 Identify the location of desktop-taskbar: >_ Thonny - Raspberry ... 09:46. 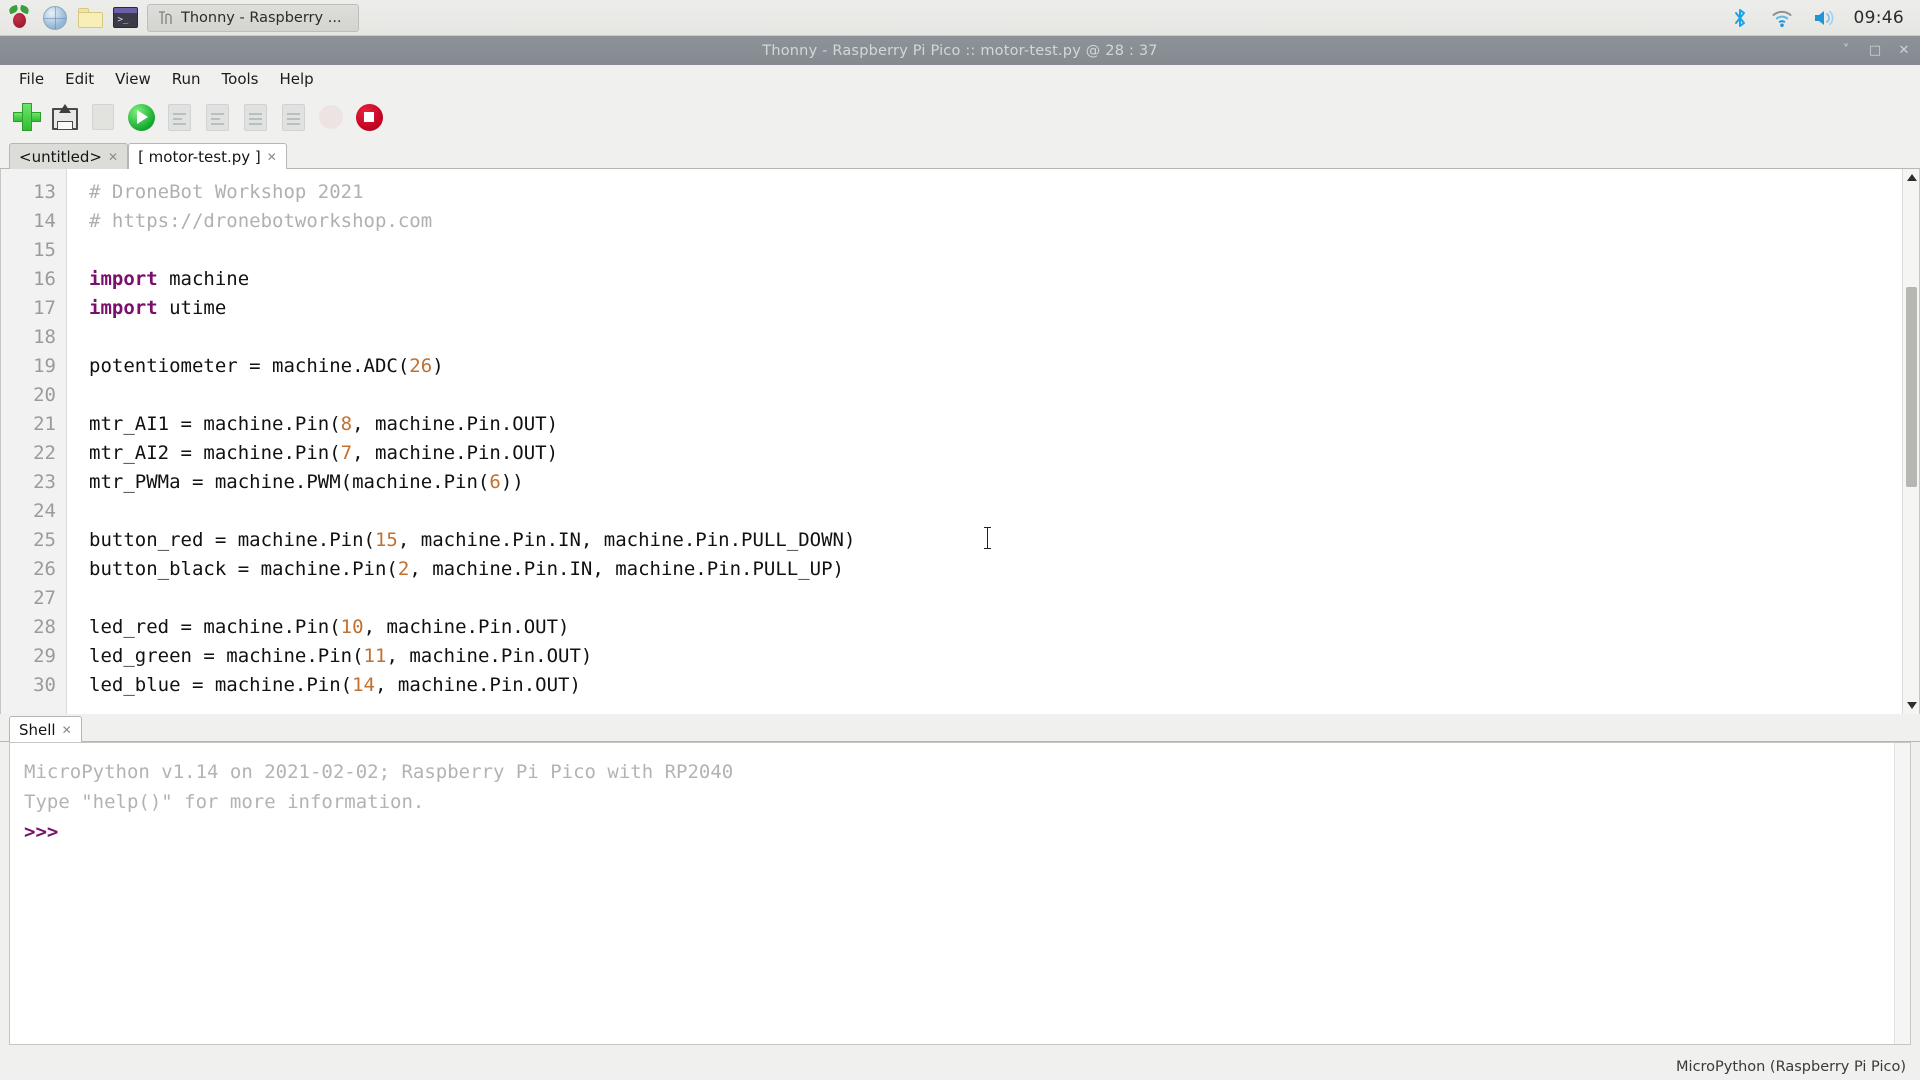
(960, 18).